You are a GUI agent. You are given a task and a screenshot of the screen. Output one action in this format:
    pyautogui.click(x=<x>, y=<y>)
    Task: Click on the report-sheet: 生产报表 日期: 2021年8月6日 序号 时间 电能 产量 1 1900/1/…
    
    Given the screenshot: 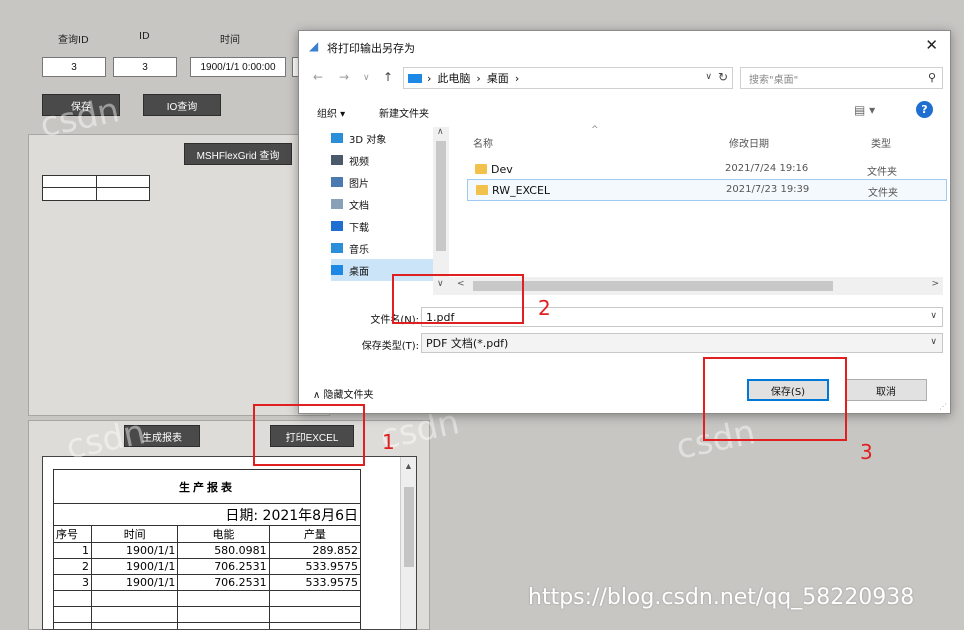 What is the action you would take?
    pyautogui.click(x=229, y=543)
    